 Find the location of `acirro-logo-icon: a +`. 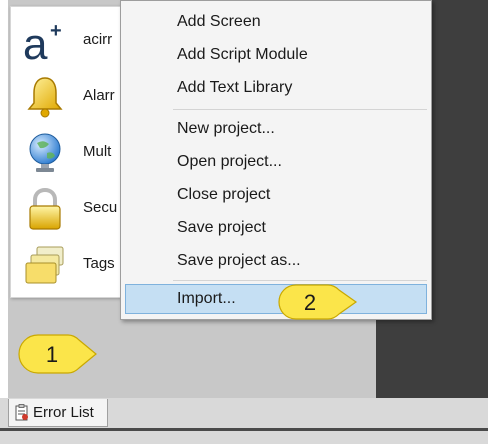

acirro-logo-icon: a + is located at coordinates (42, 41).